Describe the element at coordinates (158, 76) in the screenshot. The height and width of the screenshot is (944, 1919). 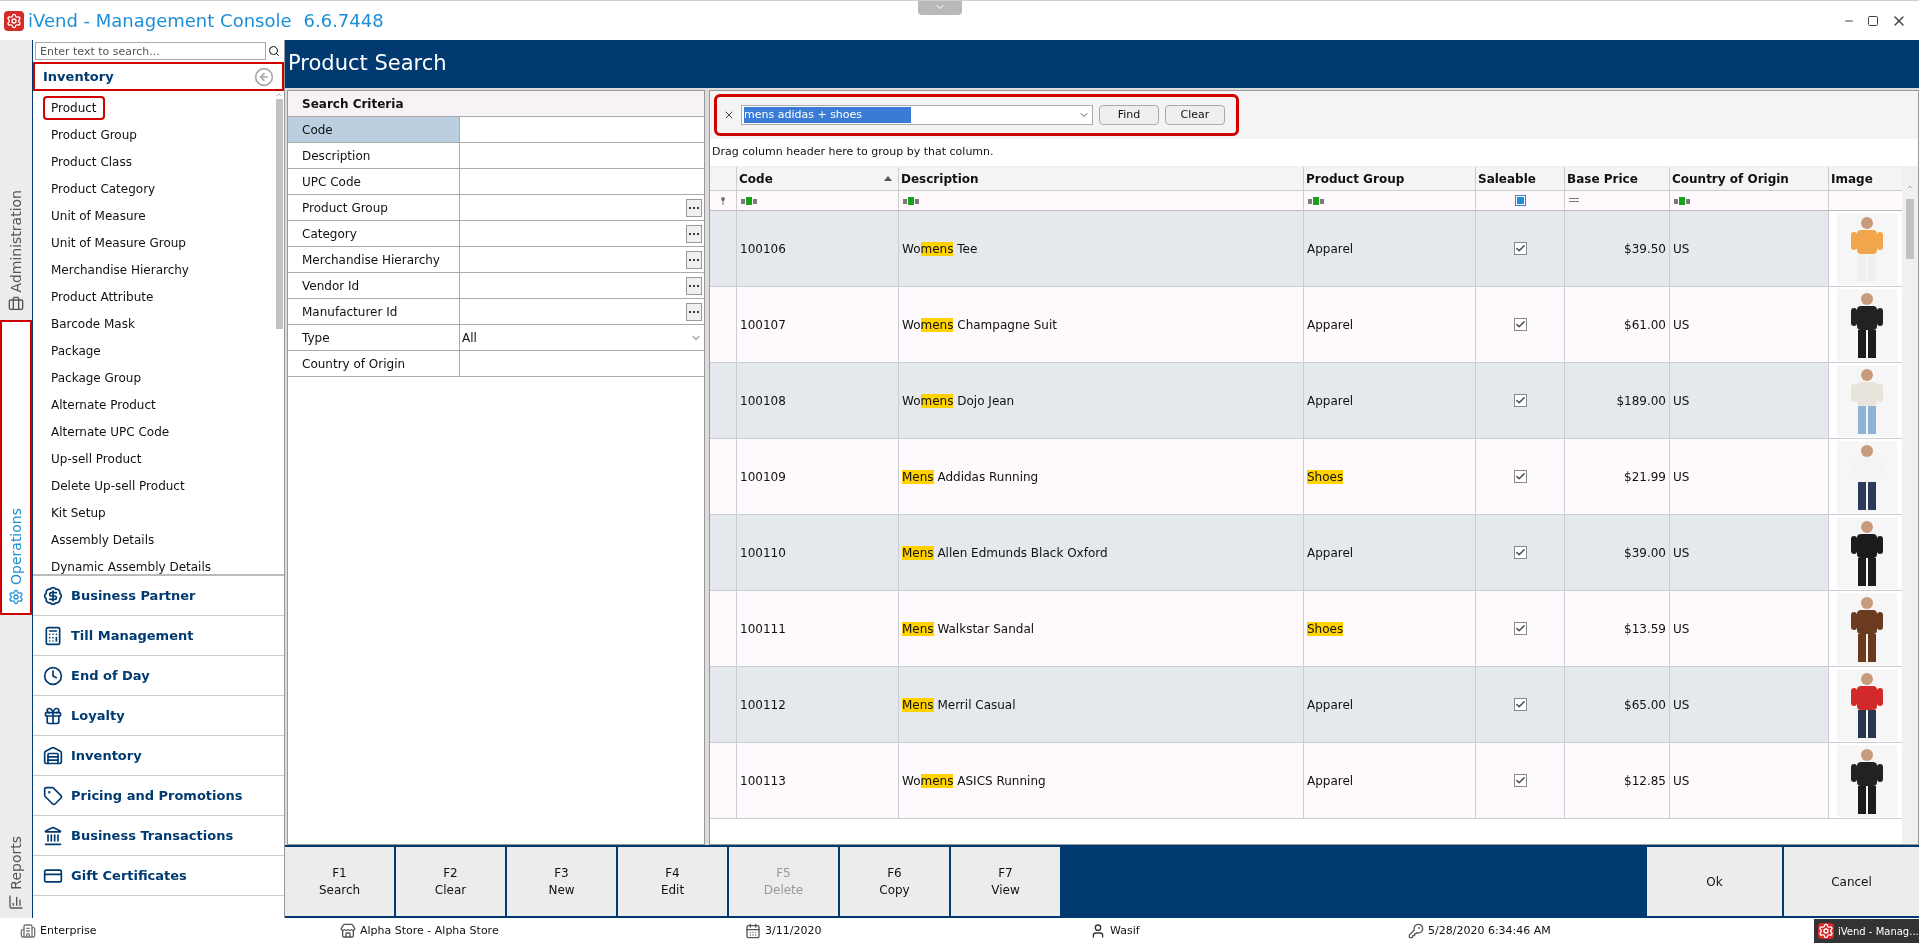
I see `section-header: Inventory` at that location.